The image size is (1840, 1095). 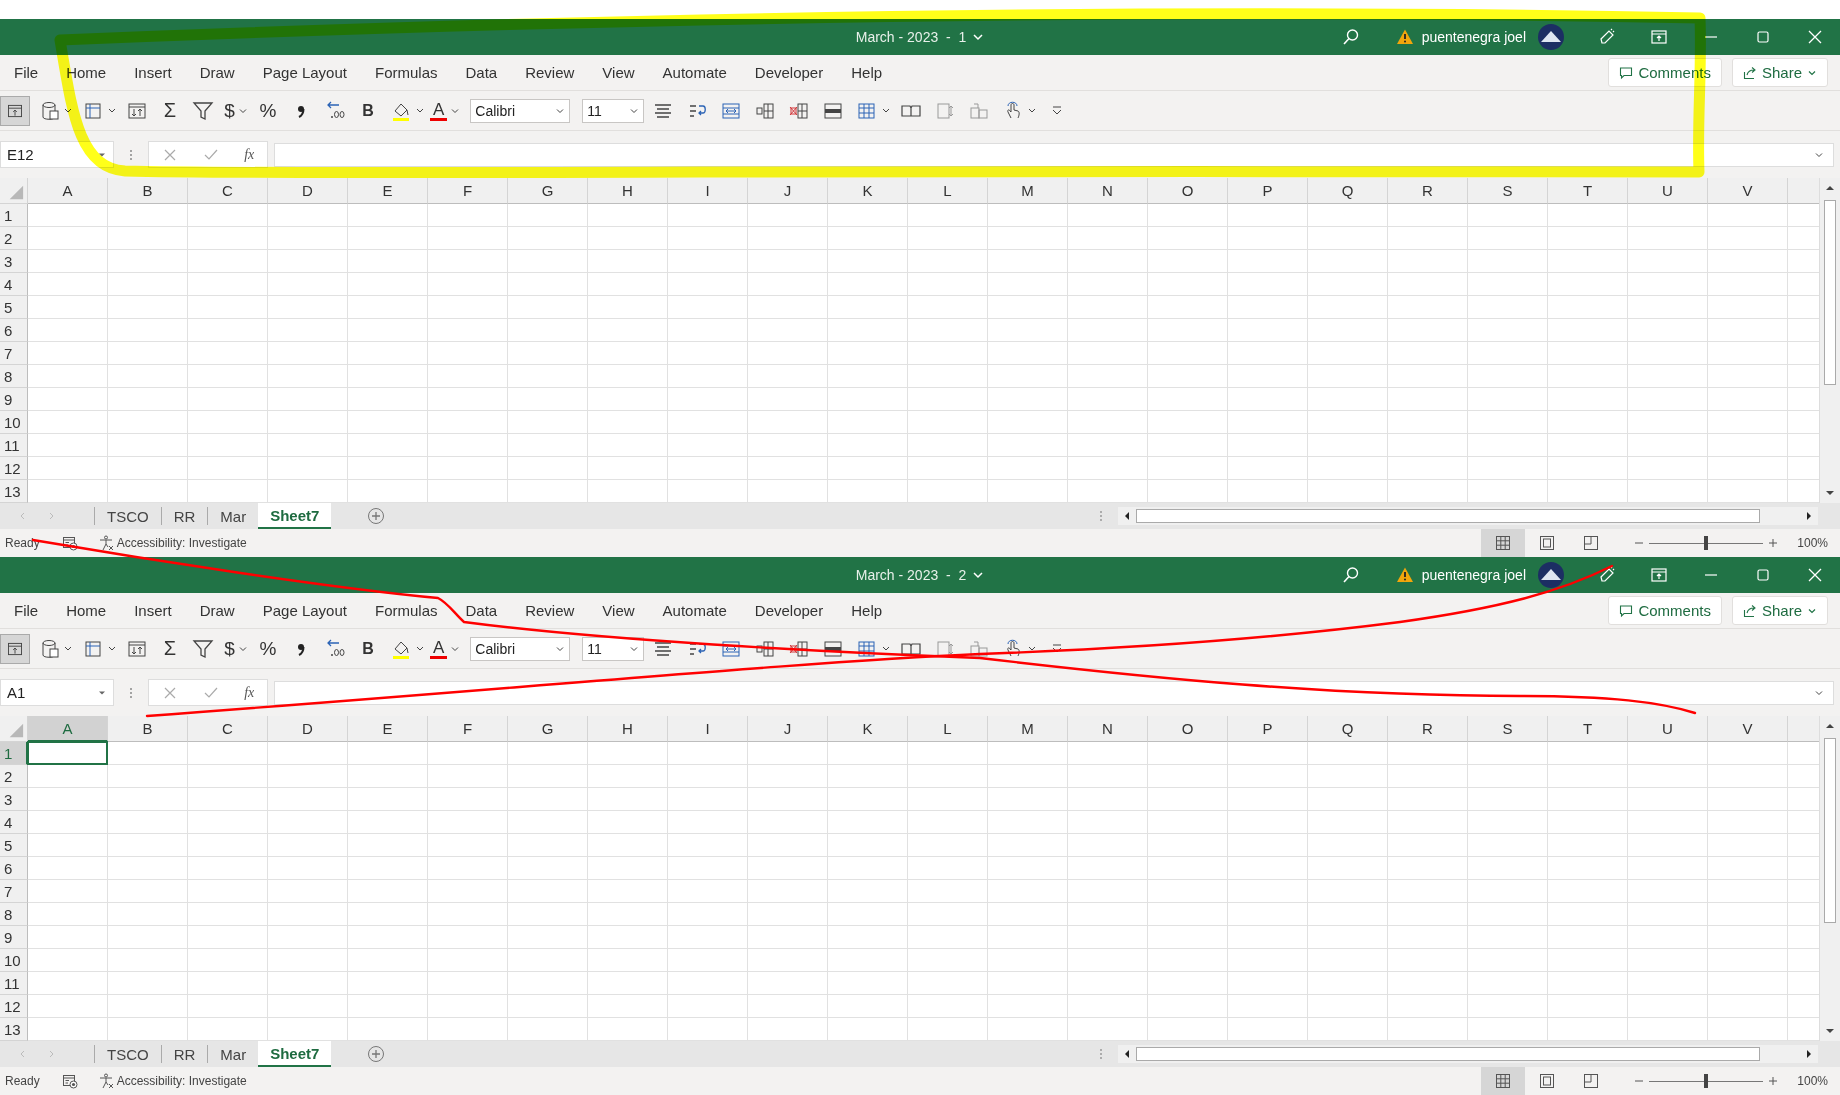 I want to click on column-header: R, so click(x=1428, y=729).